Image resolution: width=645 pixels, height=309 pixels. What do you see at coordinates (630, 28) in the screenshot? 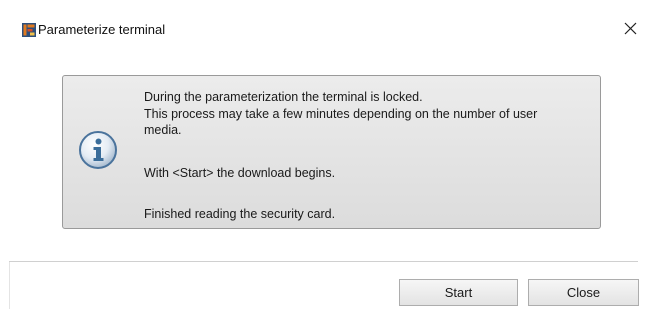
I see `close-icon` at bounding box center [630, 28].